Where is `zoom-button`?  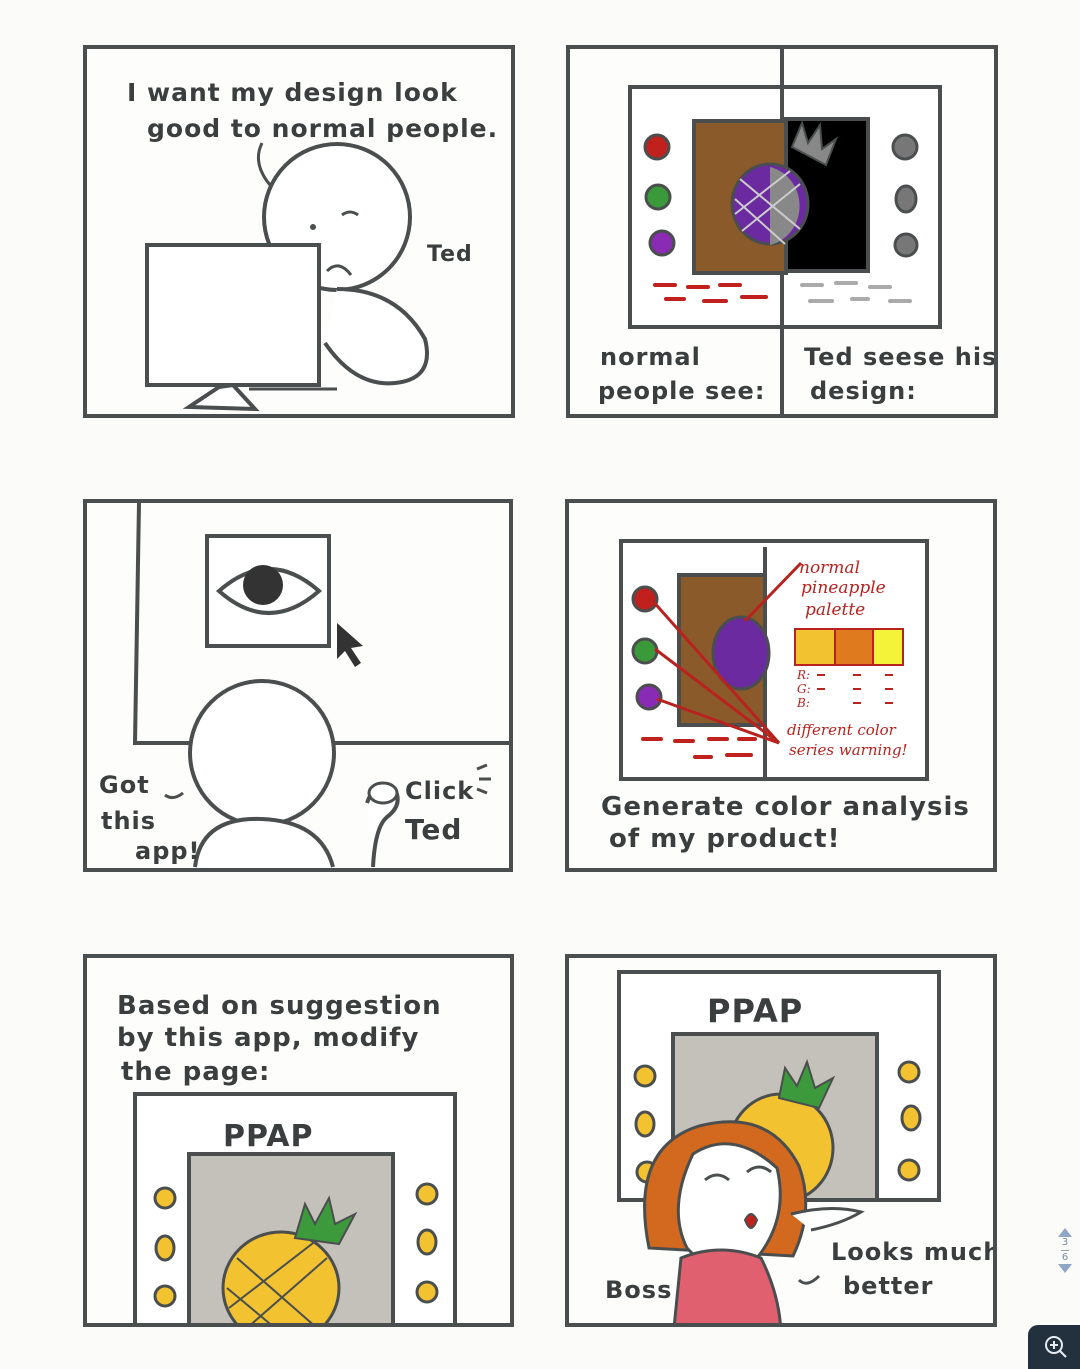 zoom-button is located at coordinates (1054, 1347).